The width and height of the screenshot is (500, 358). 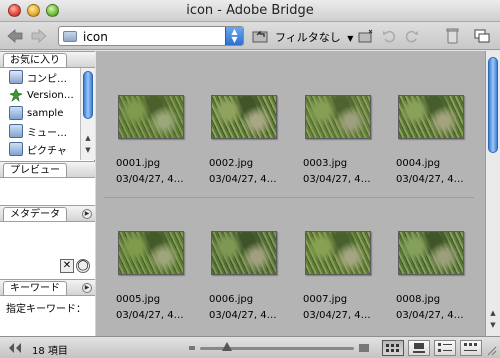 I want to click on go-up-folder-icon, so click(x=260, y=36).